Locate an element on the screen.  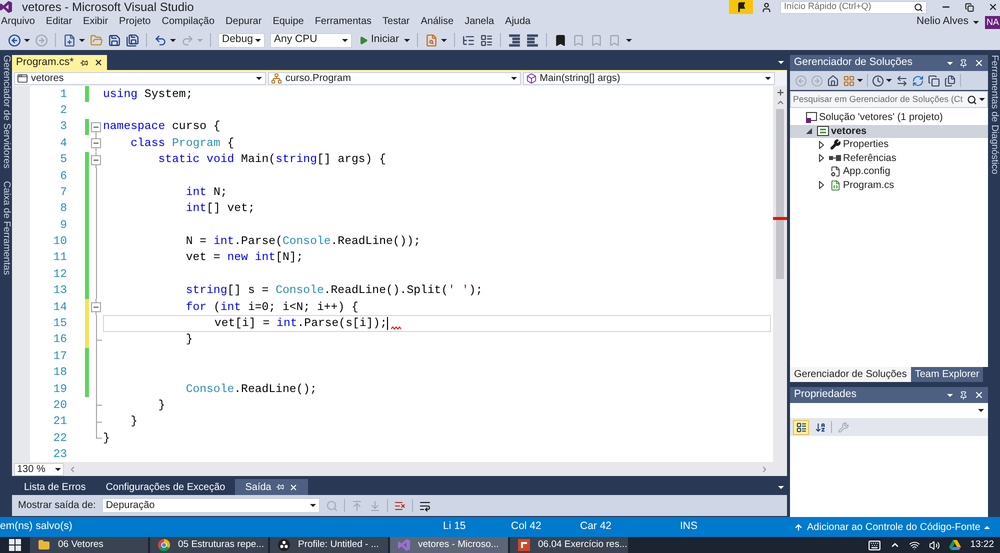
start-button: Iniciar is located at coordinates (379, 40).